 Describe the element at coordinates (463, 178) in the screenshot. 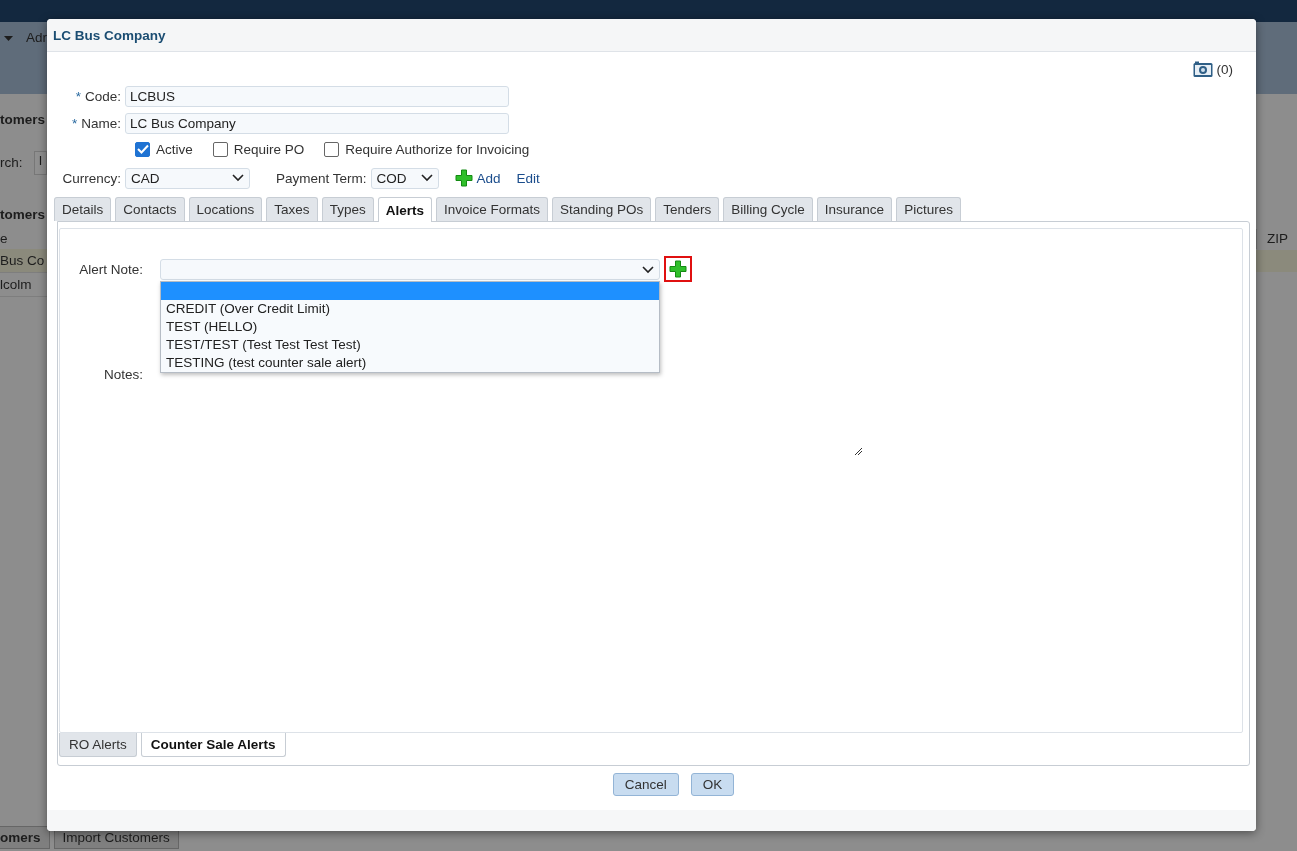

I see `plus-icon` at that location.